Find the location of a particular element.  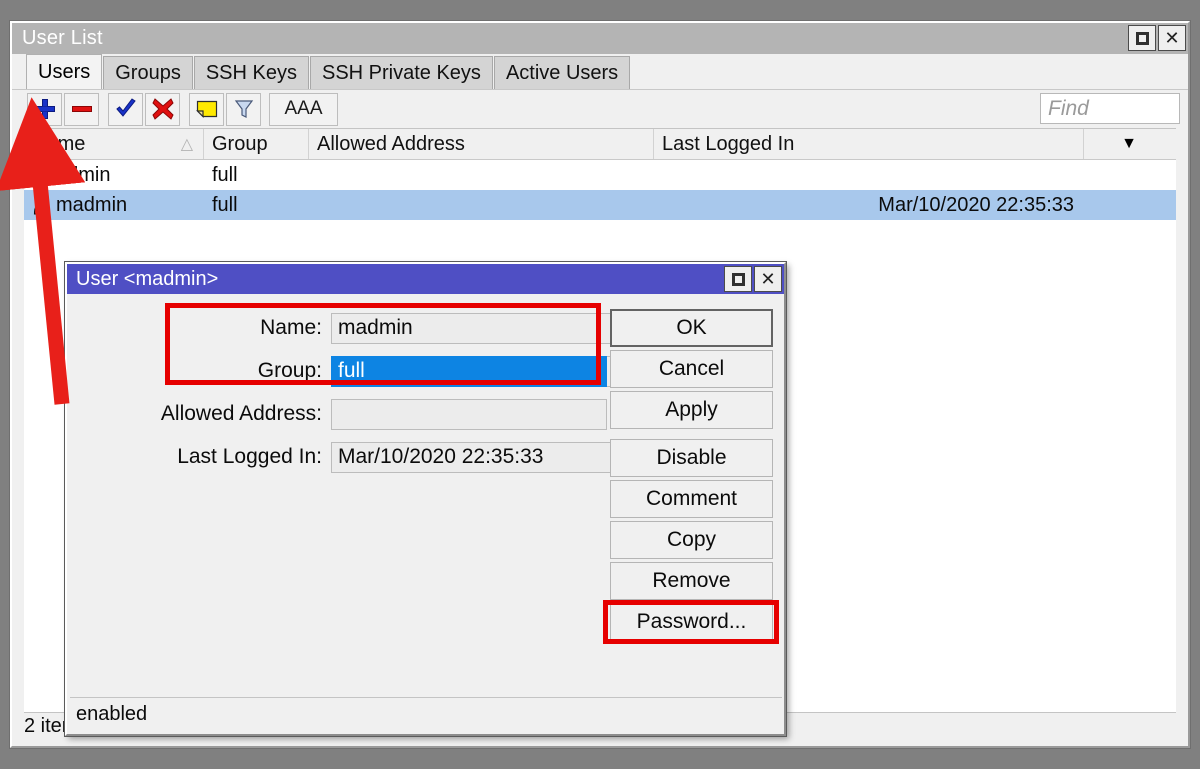

note-icon is located at coordinates (206, 109).